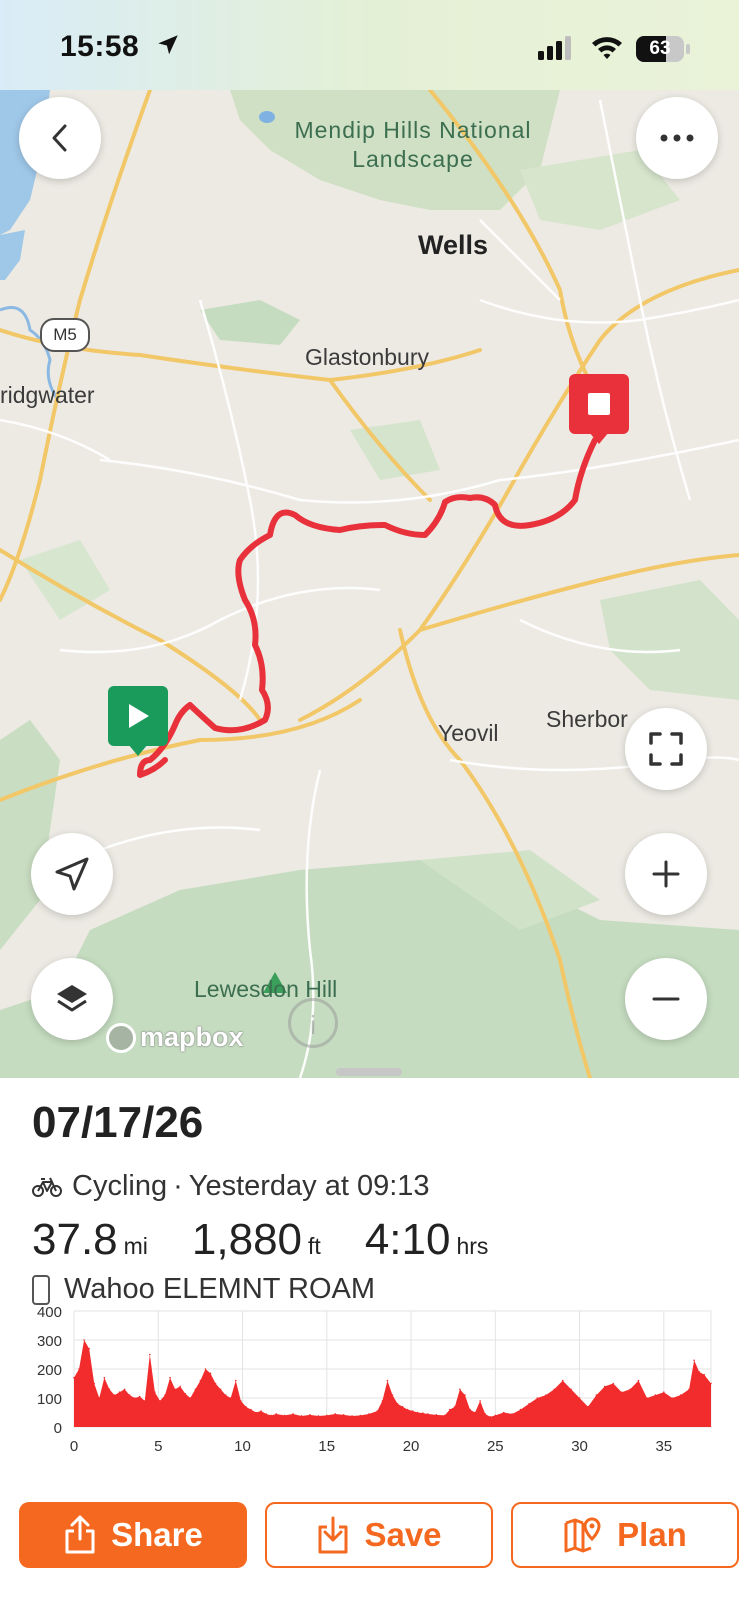  Describe the element at coordinates (326, 1446) in the screenshot. I see `chart-x-tick-label: 15` at that location.